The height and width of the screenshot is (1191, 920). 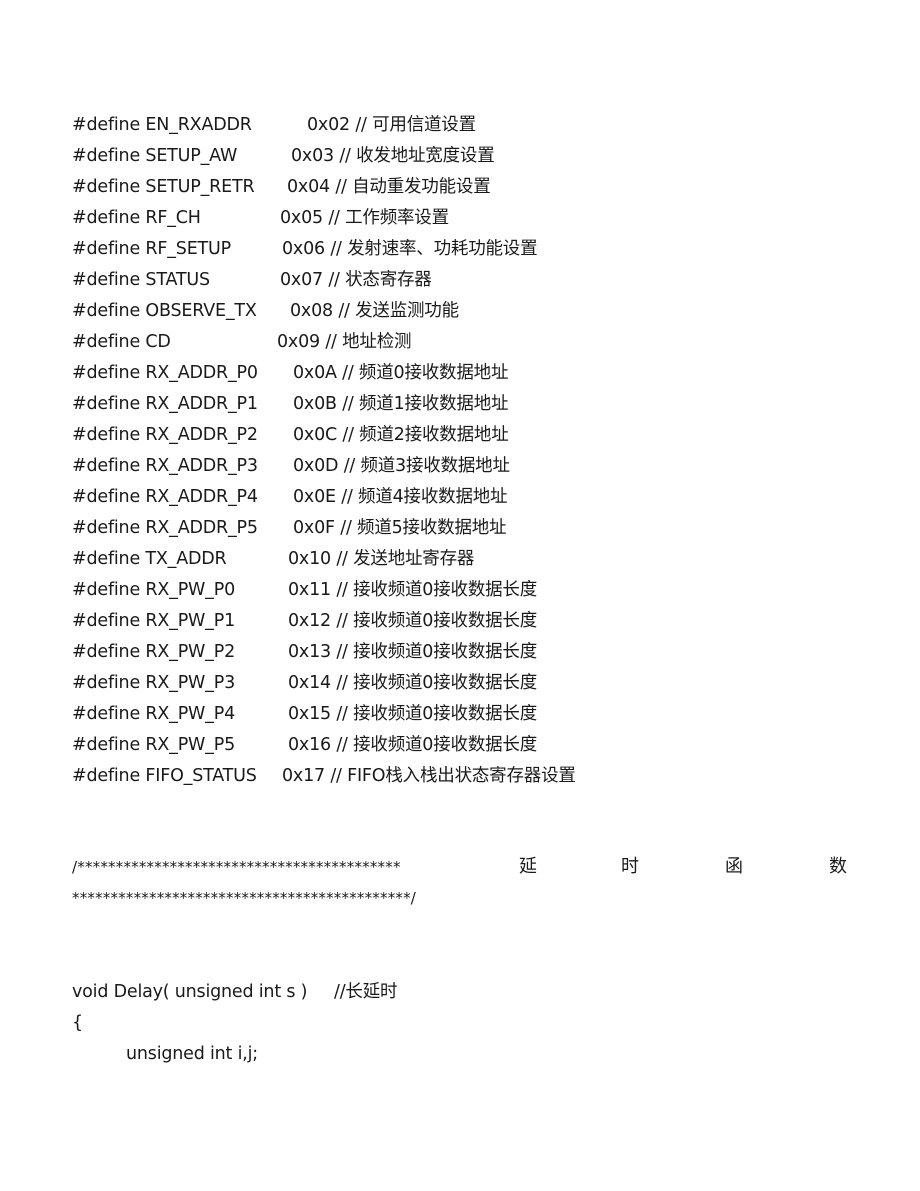 I want to click on code-body-line: unsigned int i,j;, so click(x=192, y=1054).